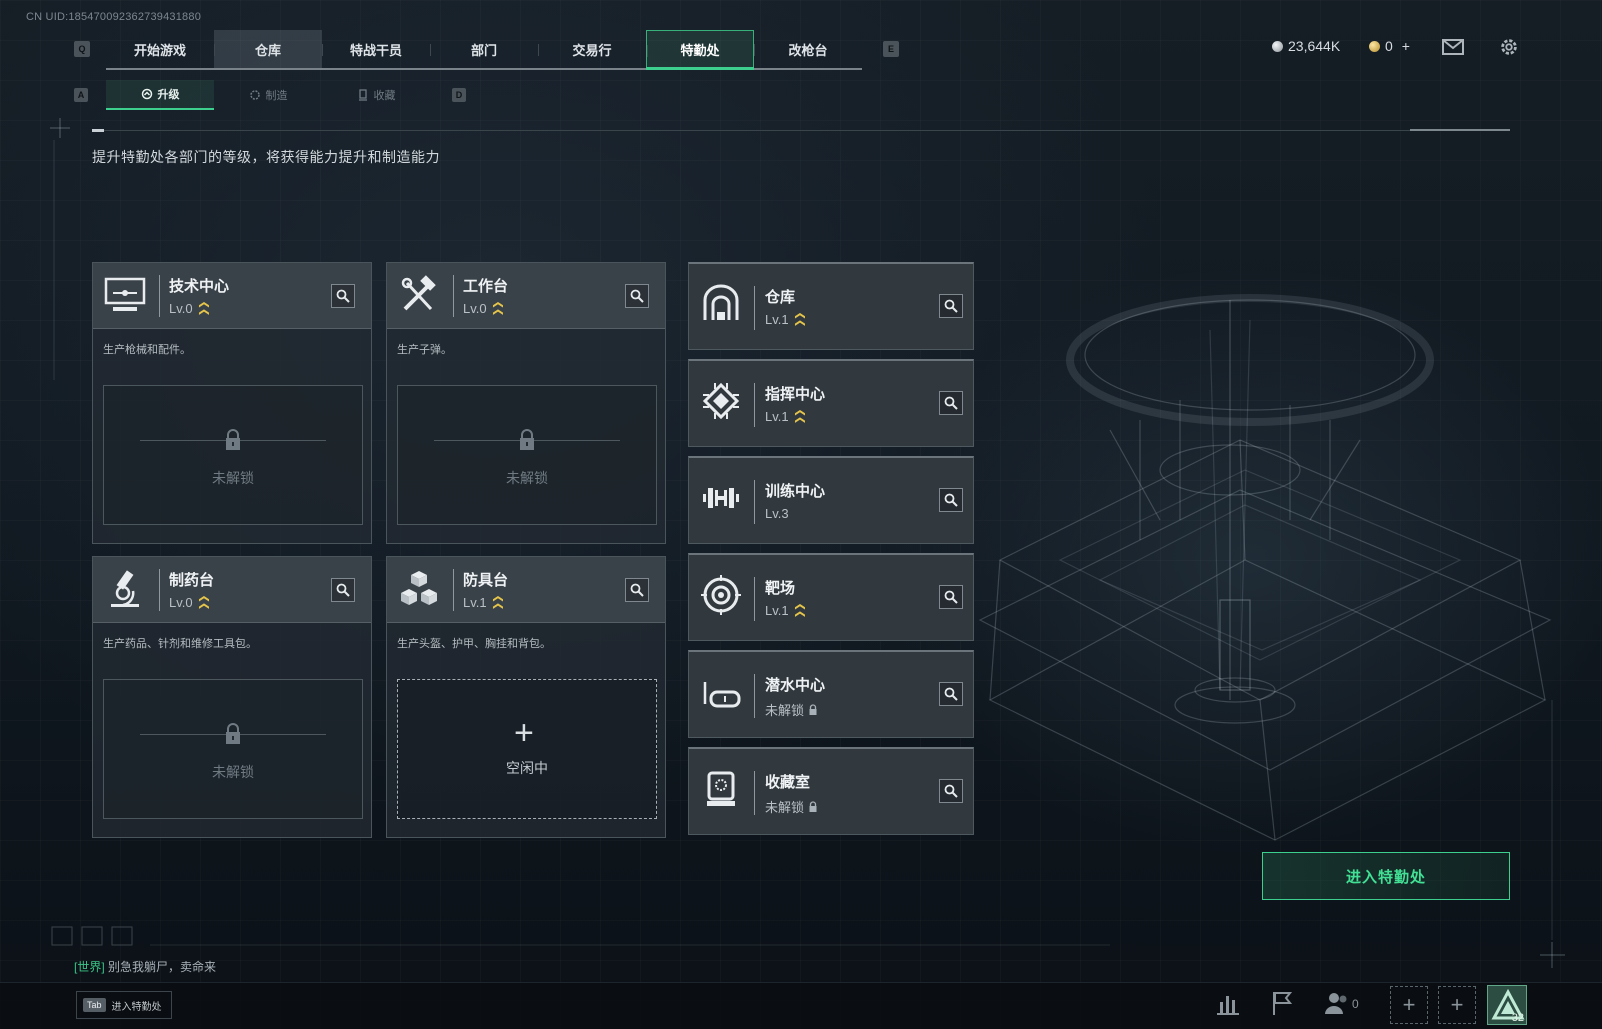 This screenshot has width=1602, height=1029. Describe the element at coordinates (1460, 130) in the screenshot. I see `divider-tick-right` at that location.